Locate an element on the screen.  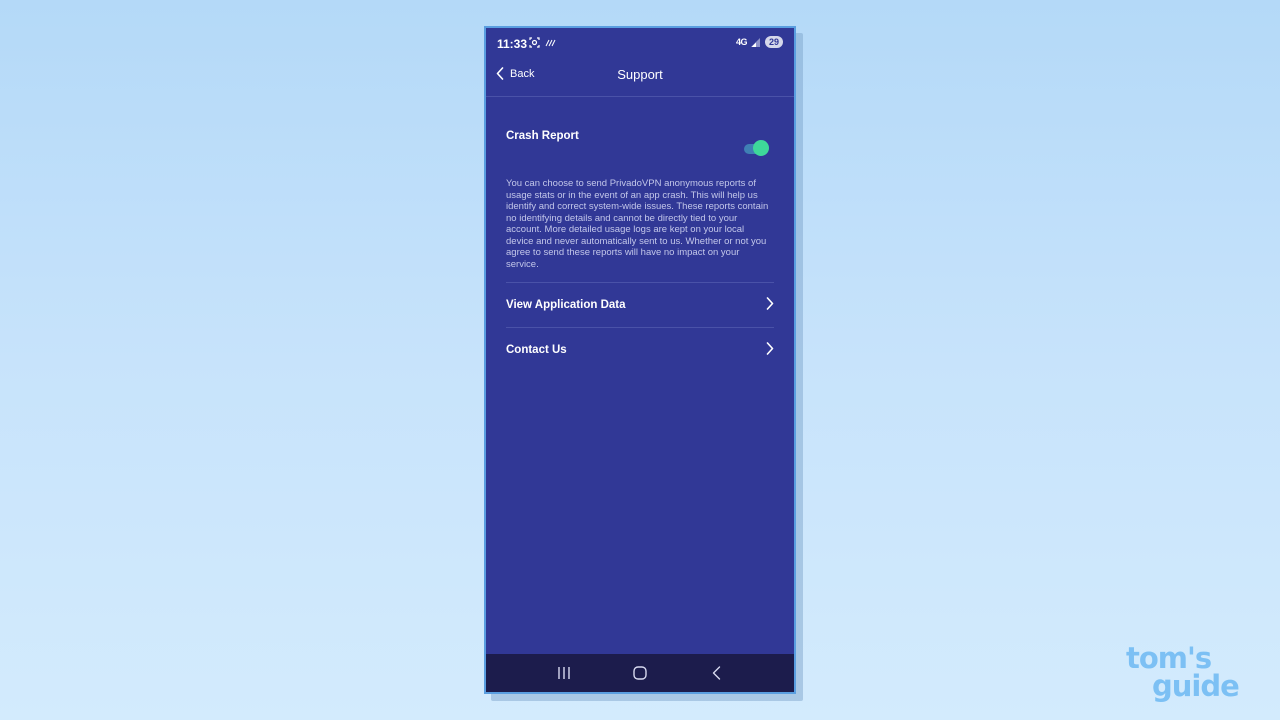
logo-line-2: guide is located at coordinates (1196, 686).